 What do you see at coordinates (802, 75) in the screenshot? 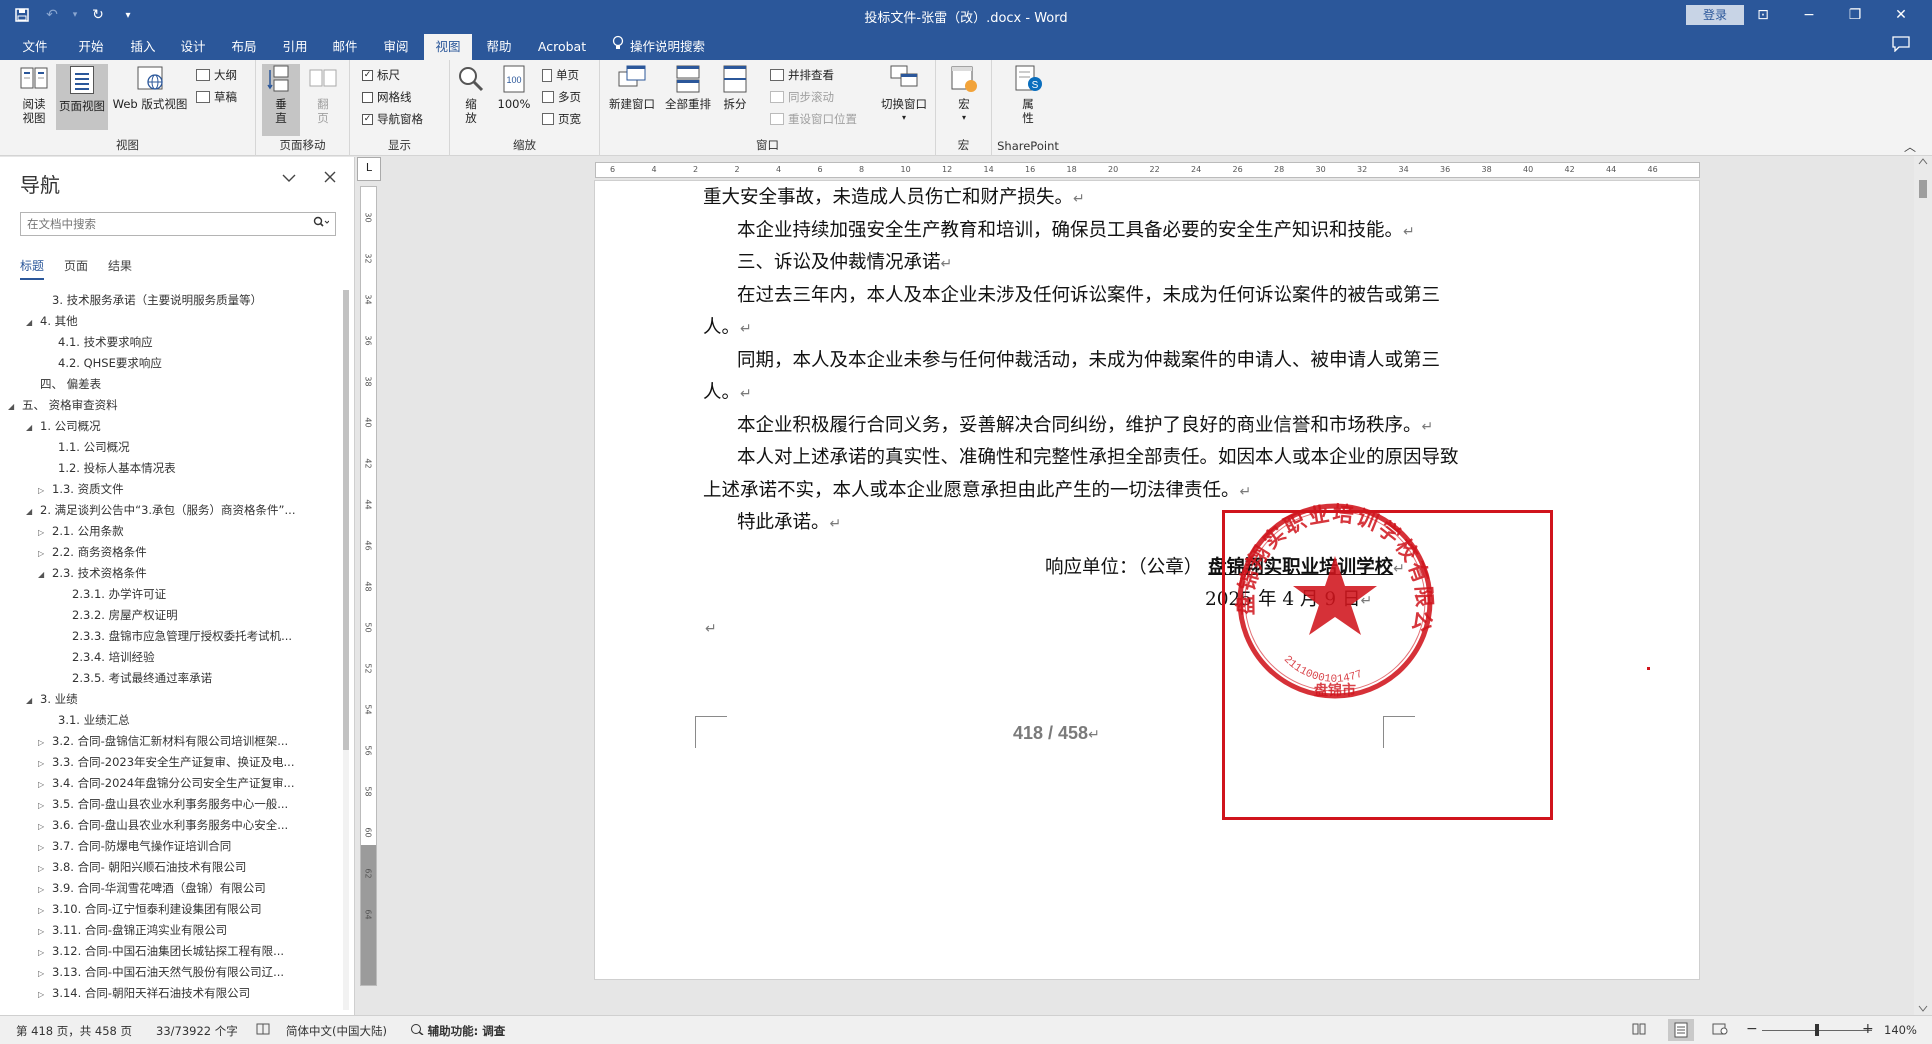
I see `side-by-side-button: 并排查看` at bounding box center [802, 75].